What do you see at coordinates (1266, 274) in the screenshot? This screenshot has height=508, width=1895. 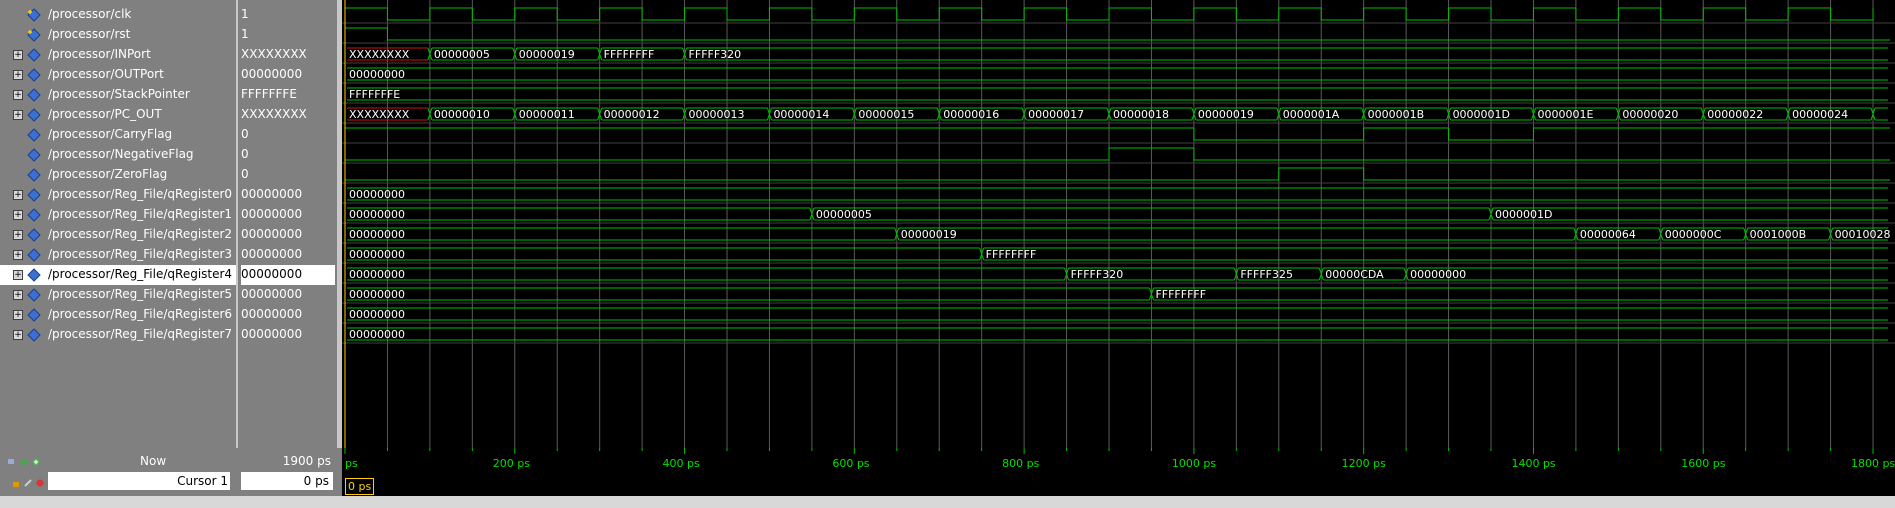 I see `bus-value-label: FFFFF325` at bounding box center [1266, 274].